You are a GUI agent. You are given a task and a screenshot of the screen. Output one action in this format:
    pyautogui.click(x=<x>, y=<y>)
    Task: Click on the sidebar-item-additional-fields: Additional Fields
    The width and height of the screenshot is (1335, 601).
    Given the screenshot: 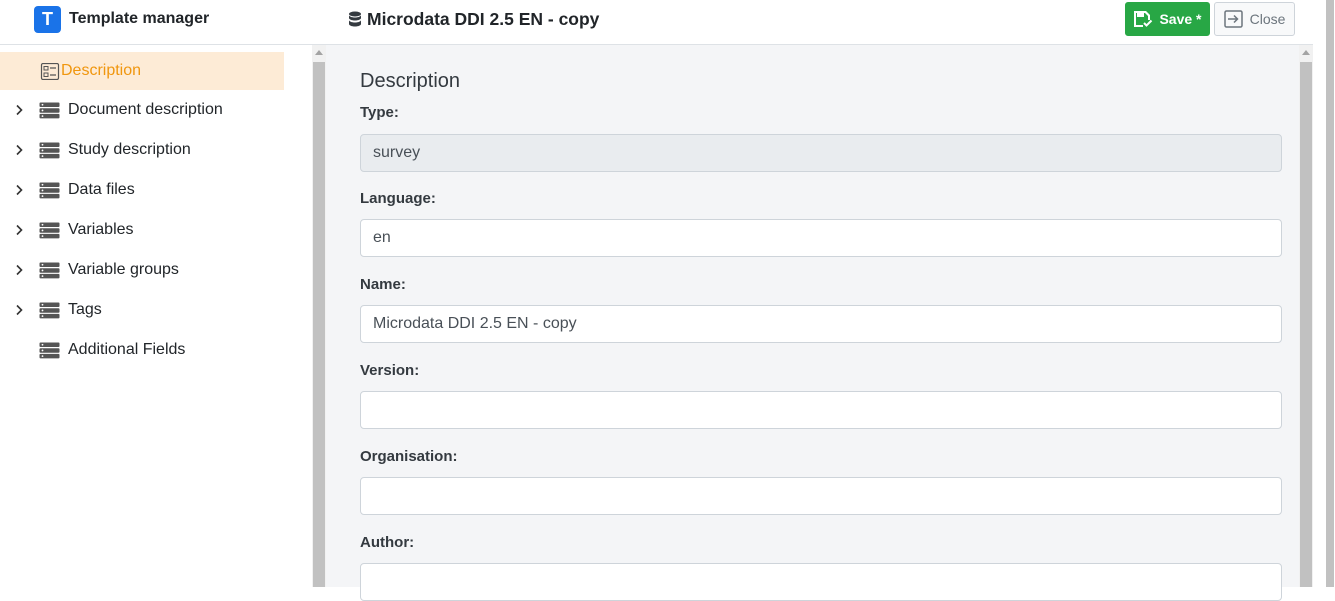 What is the action you would take?
    pyautogui.click(x=142, y=350)
    